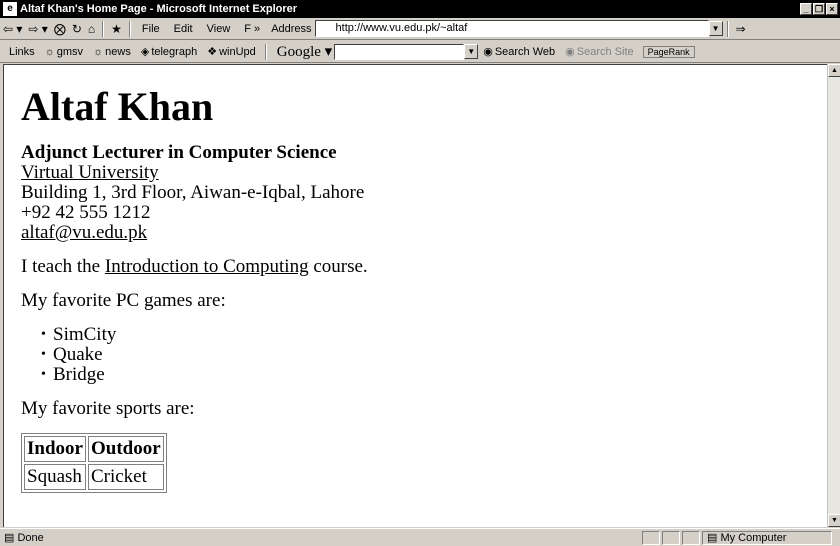 The height and width of the screenshot is (546, 840). What do you see at coordinates (94, 463) in the screenshot?
I see `sports-table: Indoor Outdoor Squash Cricket` at bounding box center [94, 463].